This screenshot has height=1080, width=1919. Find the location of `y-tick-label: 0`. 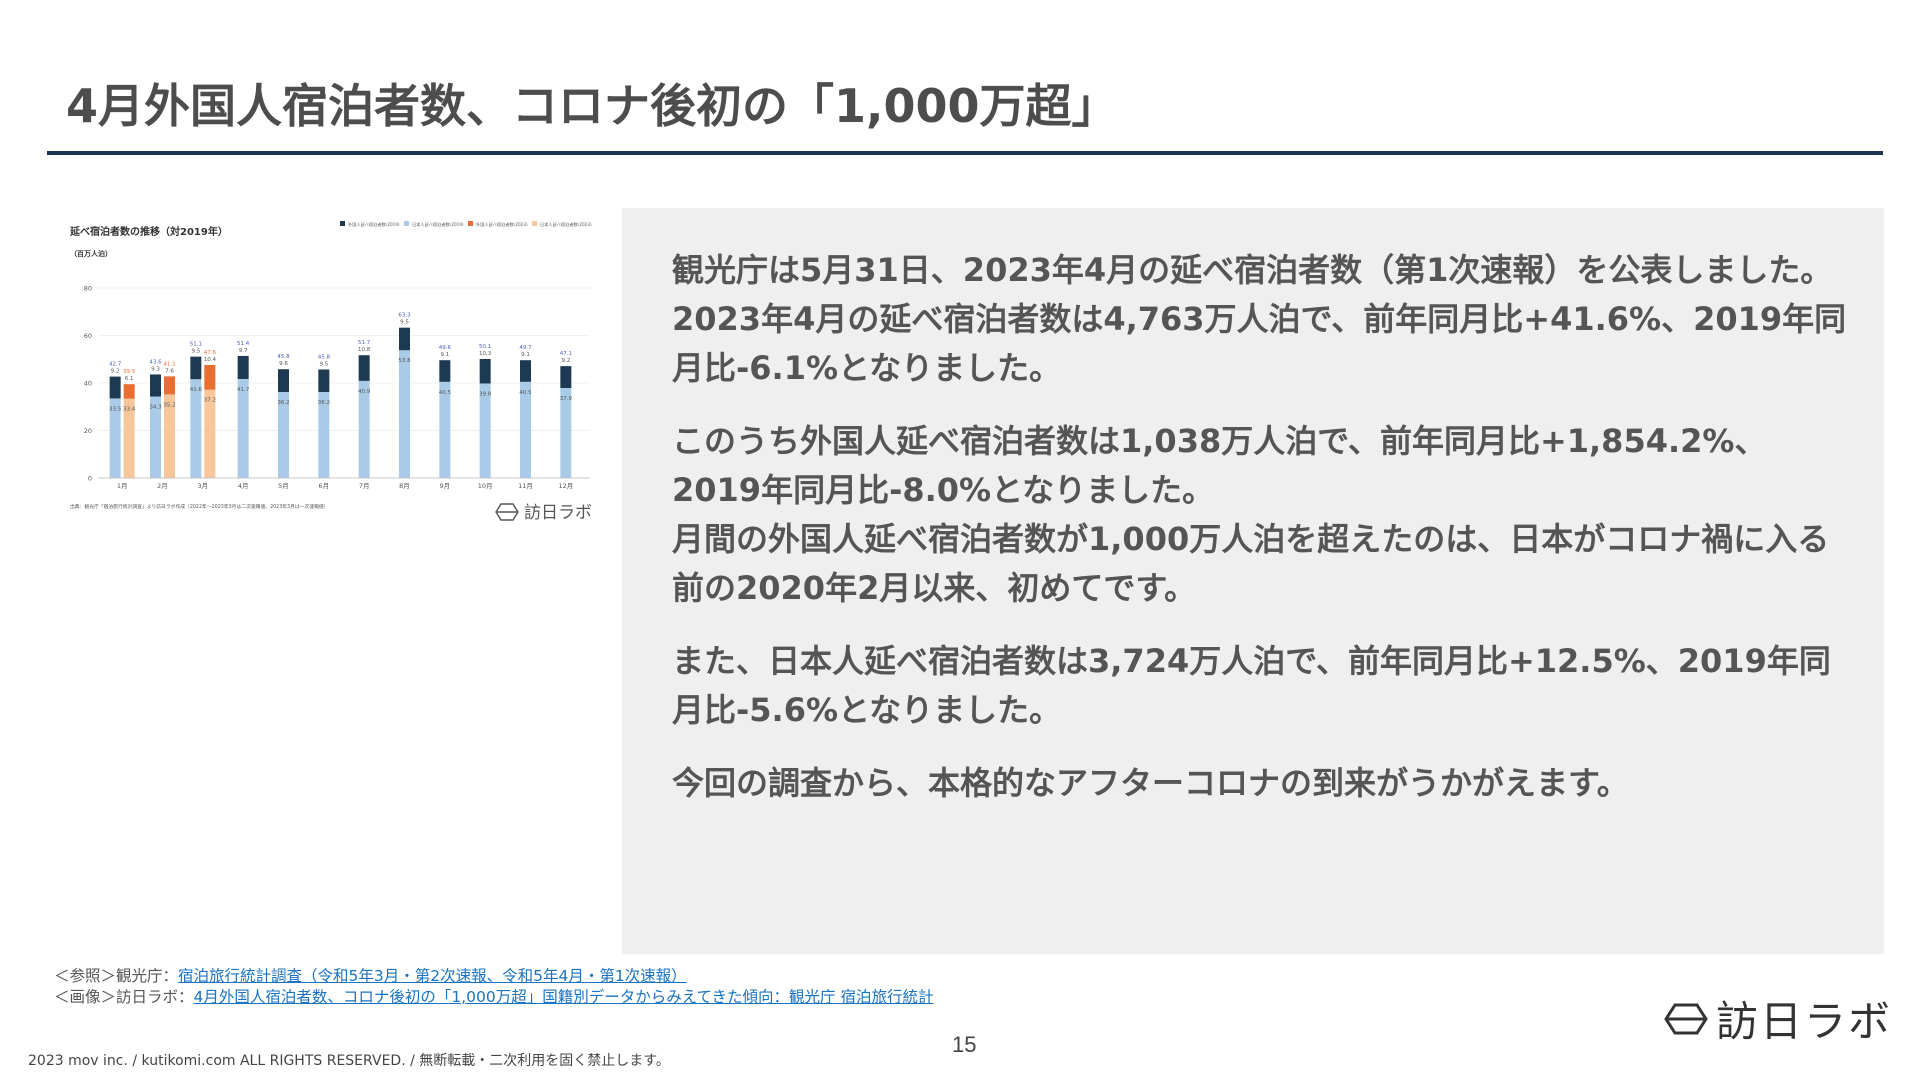

y-tick-label: 0 is located at coordinates (90, 479).